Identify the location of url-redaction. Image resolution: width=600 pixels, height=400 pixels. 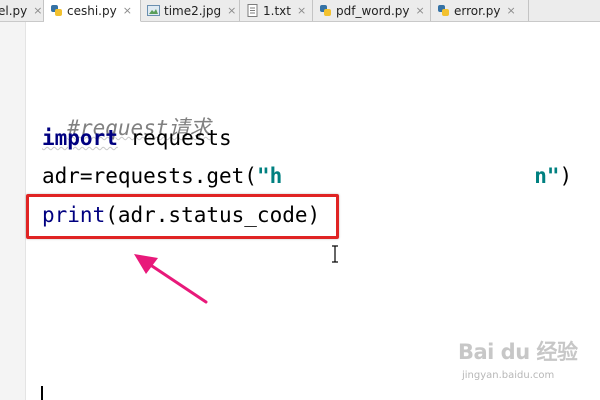
(399, 177).